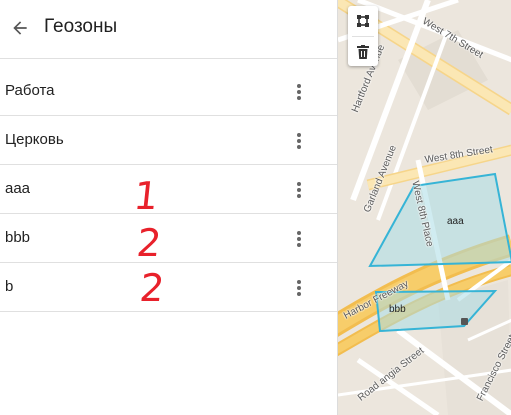 Image resolution: width=511 pixels, height=415 pixels. I want to click on header: Геозоны, so click(168, 29).